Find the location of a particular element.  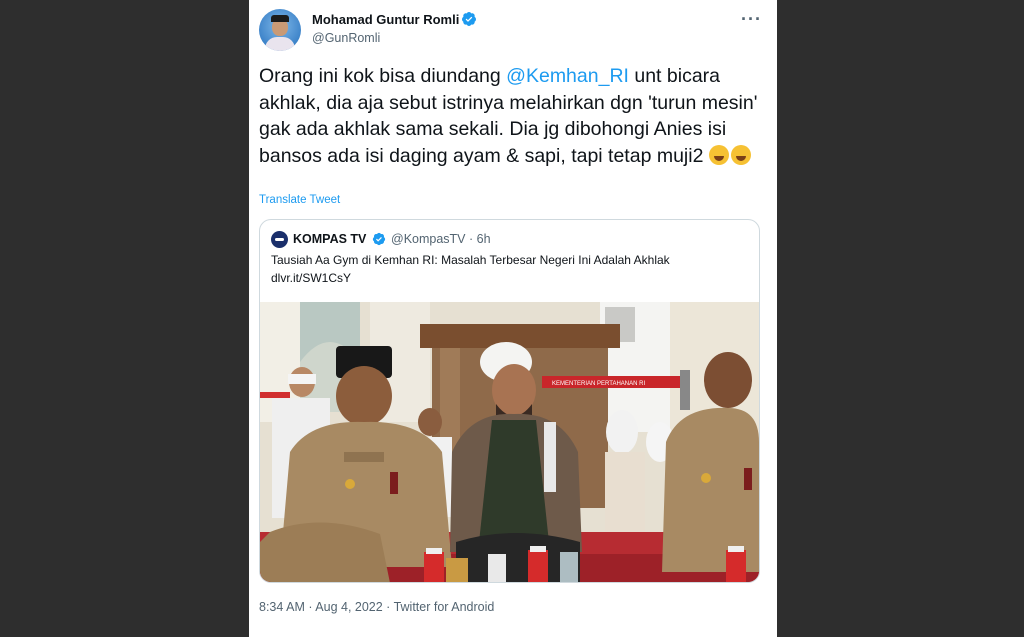

quoted-handle-time: @KompasTV · 6h is located at coordinates (441, 239).